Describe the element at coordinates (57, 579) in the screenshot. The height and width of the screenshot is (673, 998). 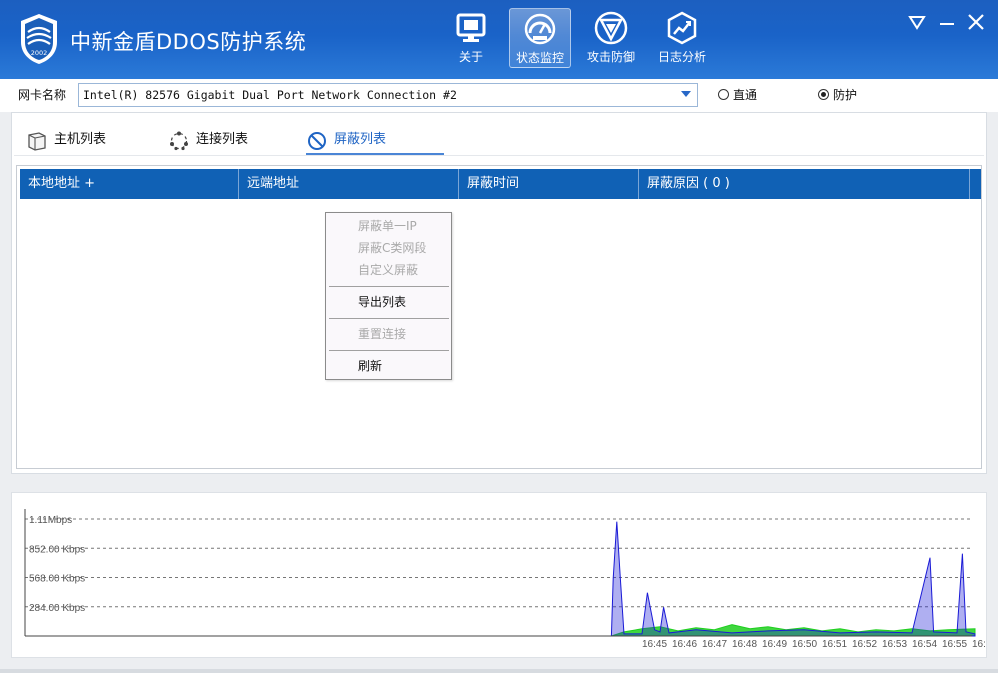
I see `chart-y-tick-label: 568.00 Kbps` at that location.